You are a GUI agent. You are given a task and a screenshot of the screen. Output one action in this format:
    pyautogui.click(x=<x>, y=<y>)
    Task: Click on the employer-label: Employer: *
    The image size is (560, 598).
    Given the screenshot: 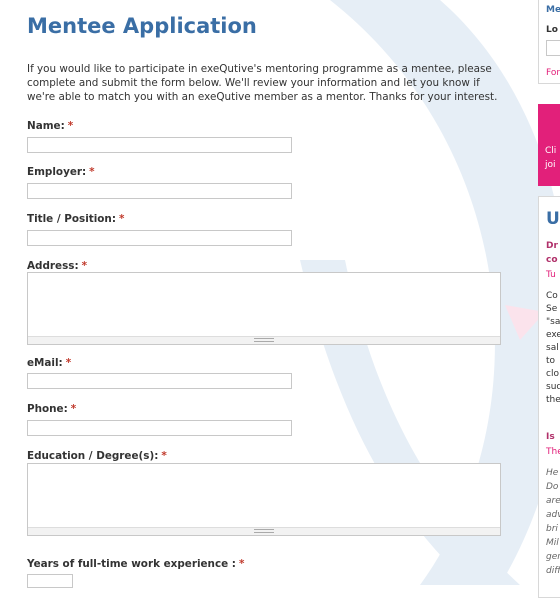 What is the action you would take?
    pyautogui.click(x=61, y=172)
    